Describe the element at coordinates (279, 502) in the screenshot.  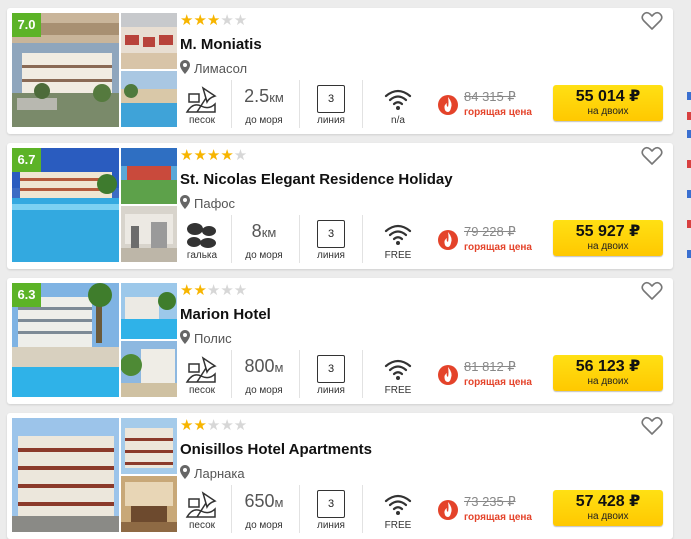
I see `distance-unit: м` at that location.